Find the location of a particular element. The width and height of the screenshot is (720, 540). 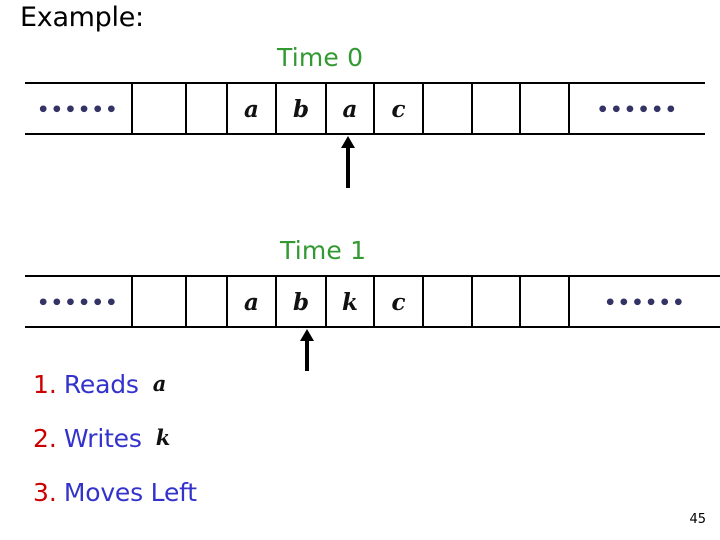

step-item: 2. Writes k is located at coordinates (115, 452).